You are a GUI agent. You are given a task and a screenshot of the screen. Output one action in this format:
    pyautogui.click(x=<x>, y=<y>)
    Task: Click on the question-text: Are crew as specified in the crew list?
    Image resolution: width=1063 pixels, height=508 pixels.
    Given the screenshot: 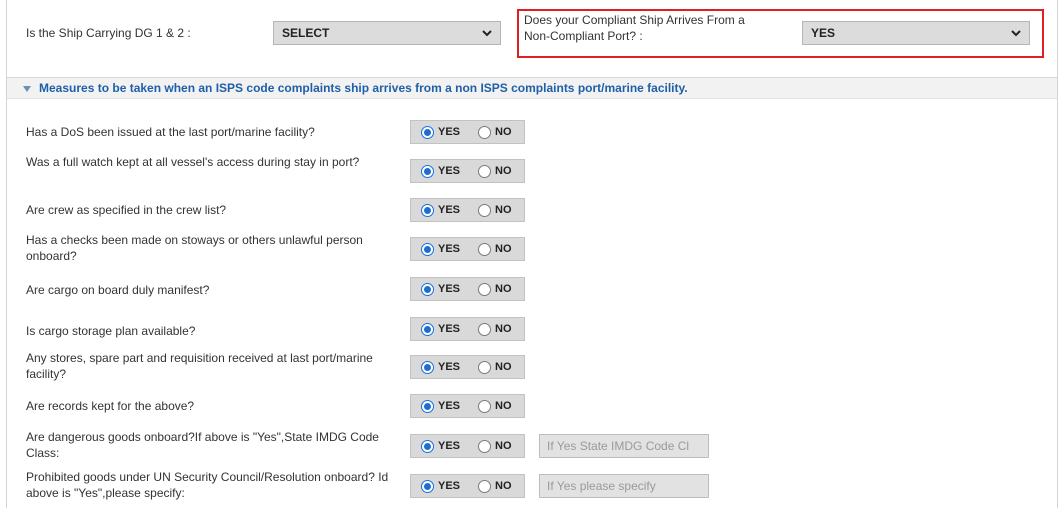 What is the action you would take?
    pyautogui.click(x=126, y=210)
    